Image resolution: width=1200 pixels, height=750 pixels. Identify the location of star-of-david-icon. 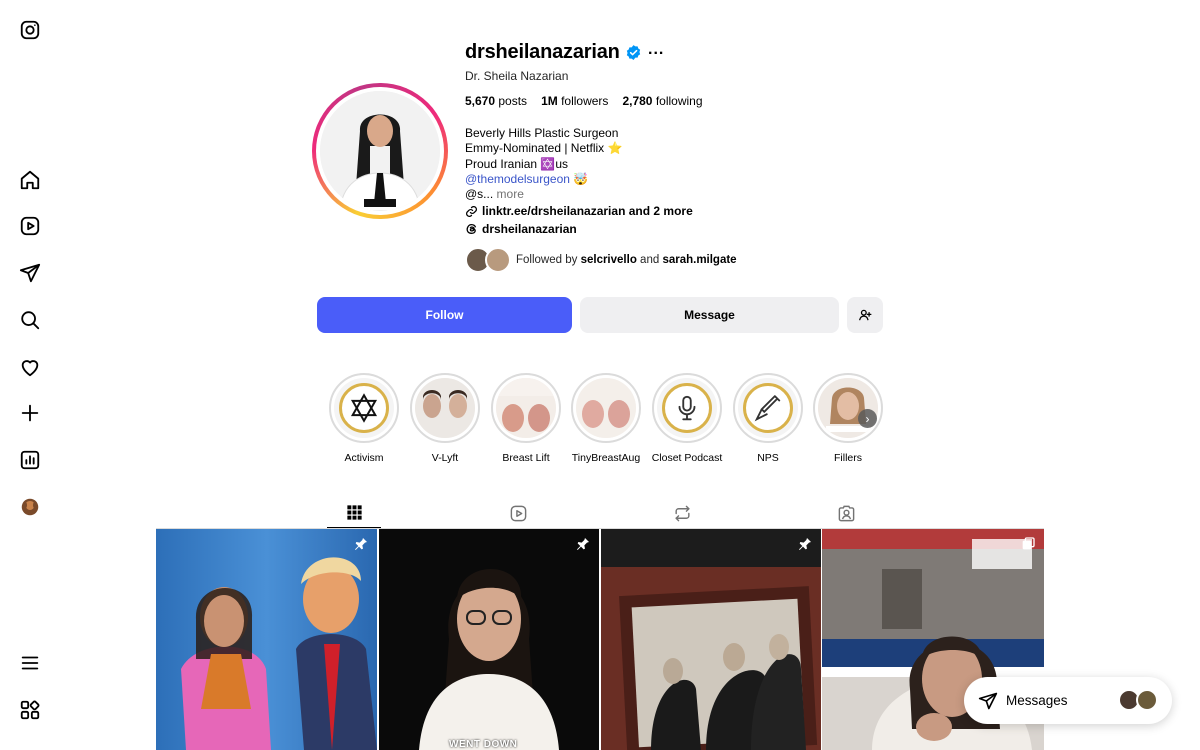
(364, 408).